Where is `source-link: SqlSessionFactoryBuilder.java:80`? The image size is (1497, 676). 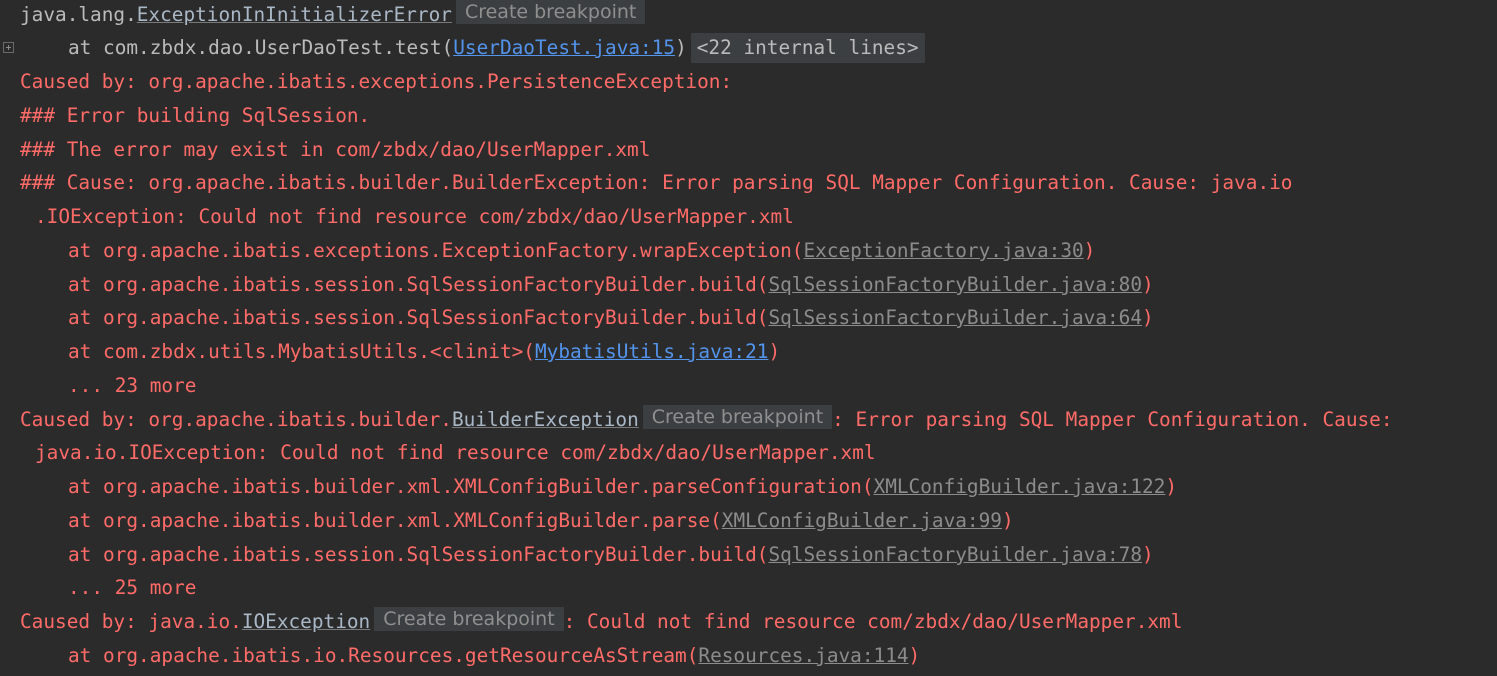 source-link: SqlSessionFactoryBuilder.java:80 is located at coordinates (955, 284).